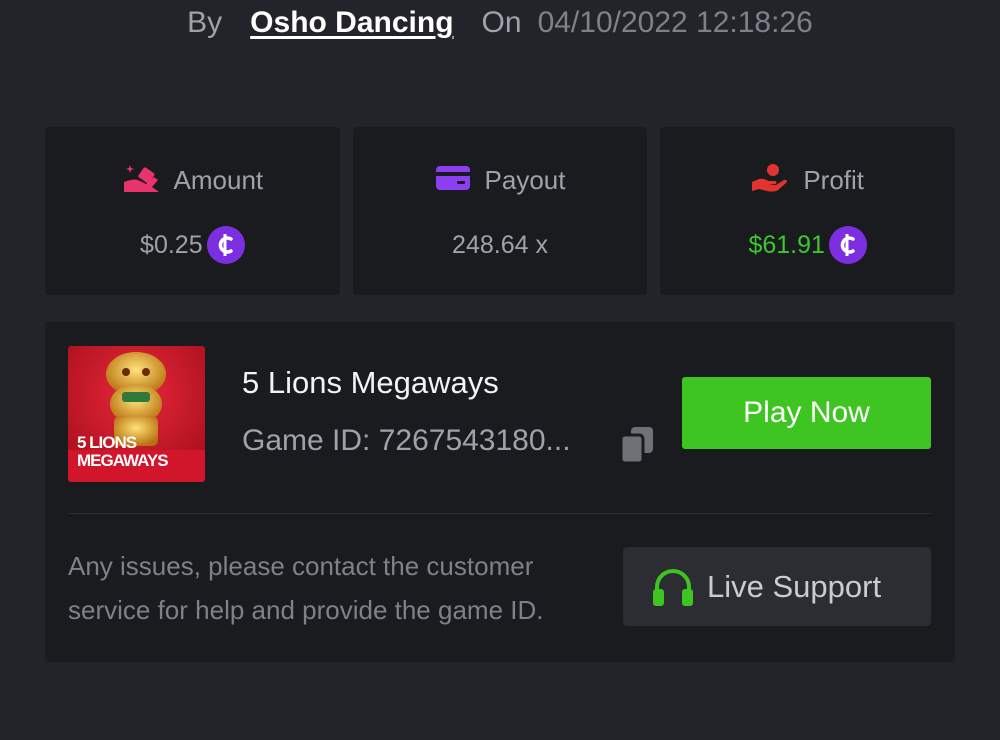  I want to click on stat-payout: Payout 248.64 x, so click(500, 211).